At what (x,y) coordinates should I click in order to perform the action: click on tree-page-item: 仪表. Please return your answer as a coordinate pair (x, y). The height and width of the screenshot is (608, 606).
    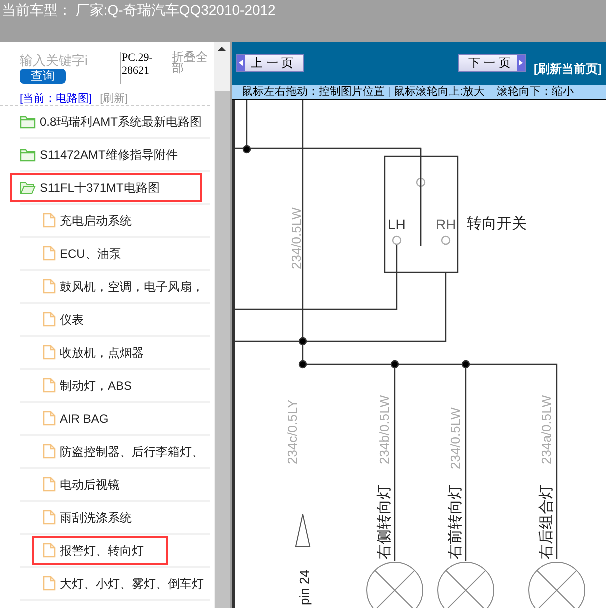
    Looking at the image, I should click on (52, 319).